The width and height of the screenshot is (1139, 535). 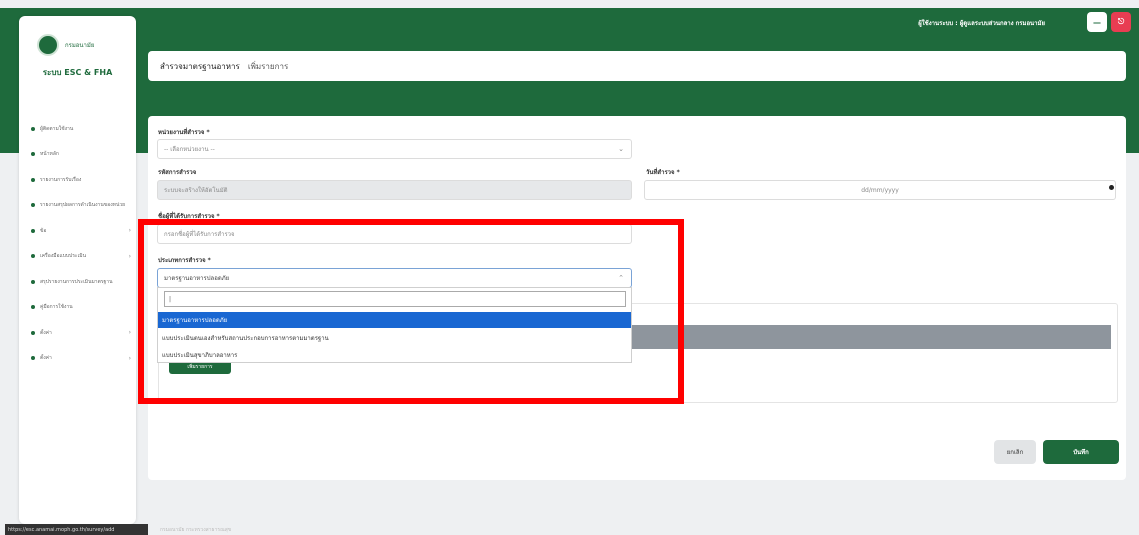 I want to click on logo-text: กรมอนามัย, so click(x=80, y=45).